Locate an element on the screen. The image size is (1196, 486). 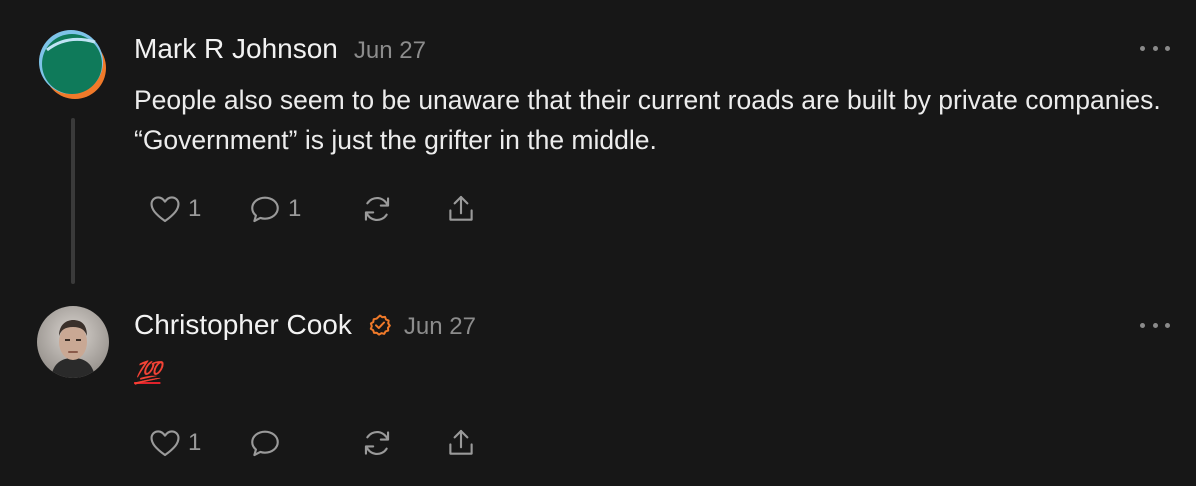
reply-button: 1 is located at coordinates (304, 209).